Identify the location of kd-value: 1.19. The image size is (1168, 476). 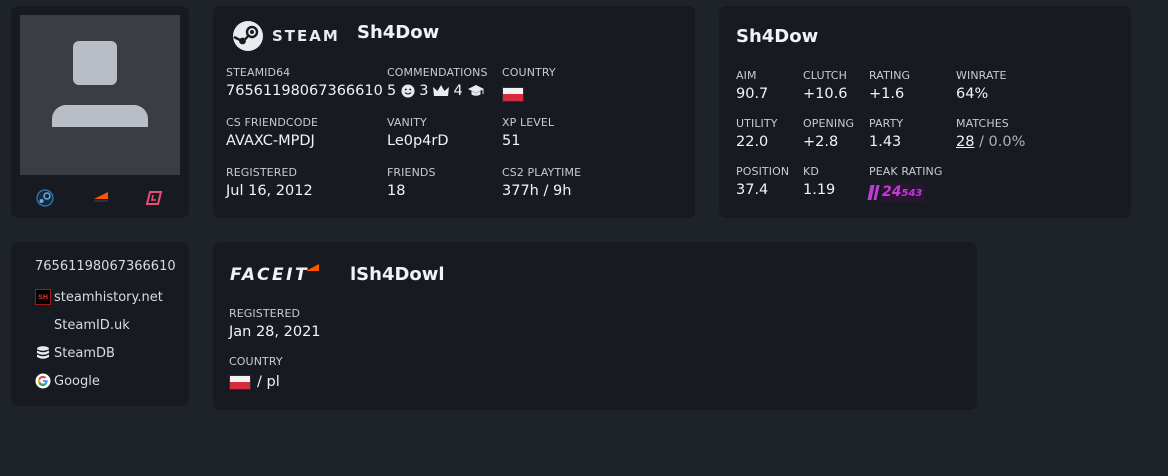
(819, 190).